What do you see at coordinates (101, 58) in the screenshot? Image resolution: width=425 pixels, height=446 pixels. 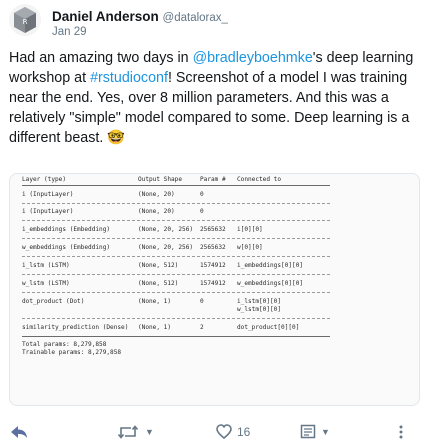 I see `tweet-text-part: Had an amazing two days in` at bounding box center [101, 58].